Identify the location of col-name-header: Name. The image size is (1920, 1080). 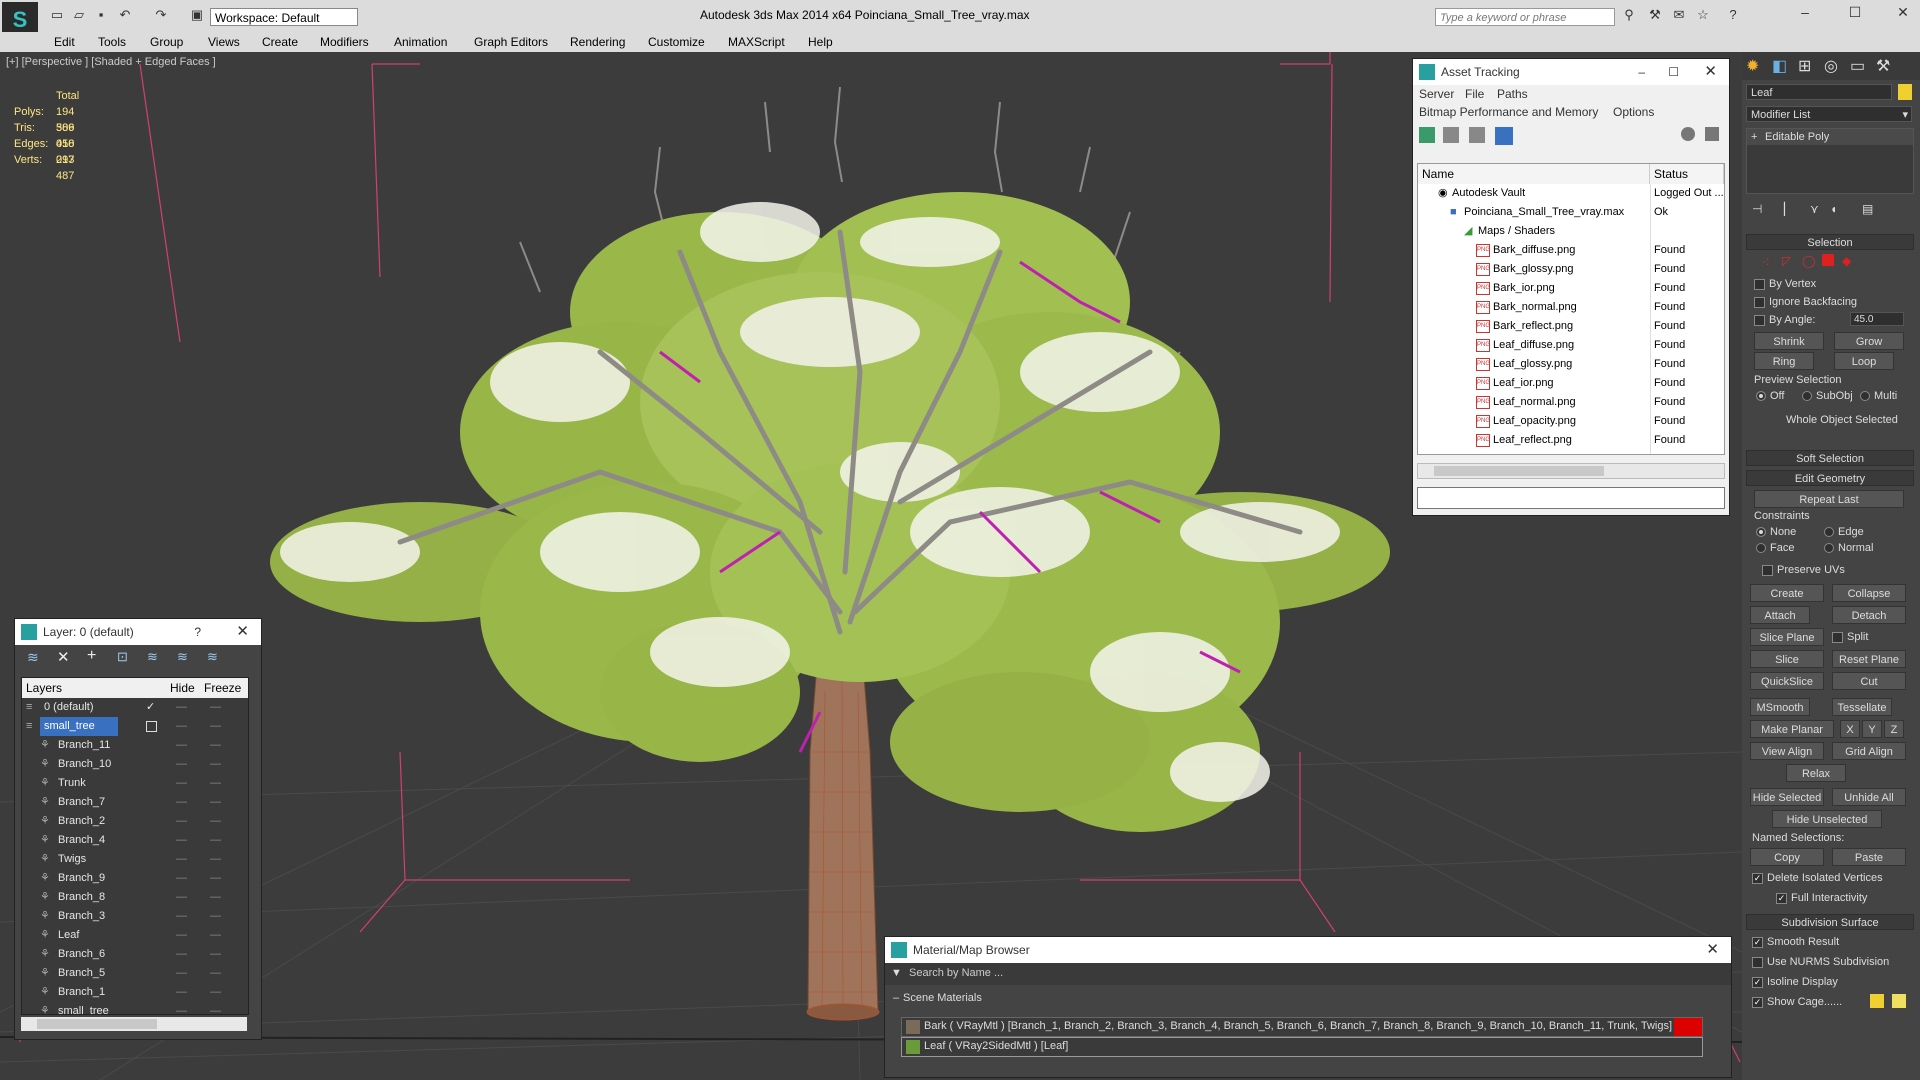
(1534, 174).